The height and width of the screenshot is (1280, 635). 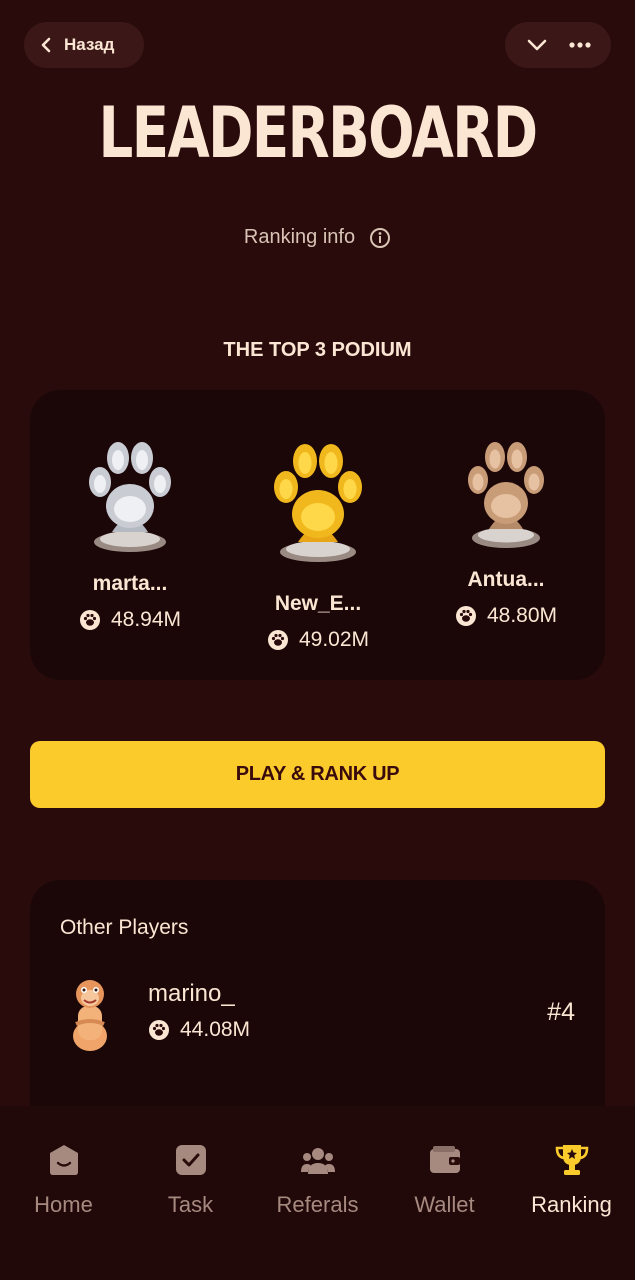 What do you see at coordinates (318, 503) in the screenshot?
I see `gold-paw-trophy-icon` at bounding box center [318, 503].